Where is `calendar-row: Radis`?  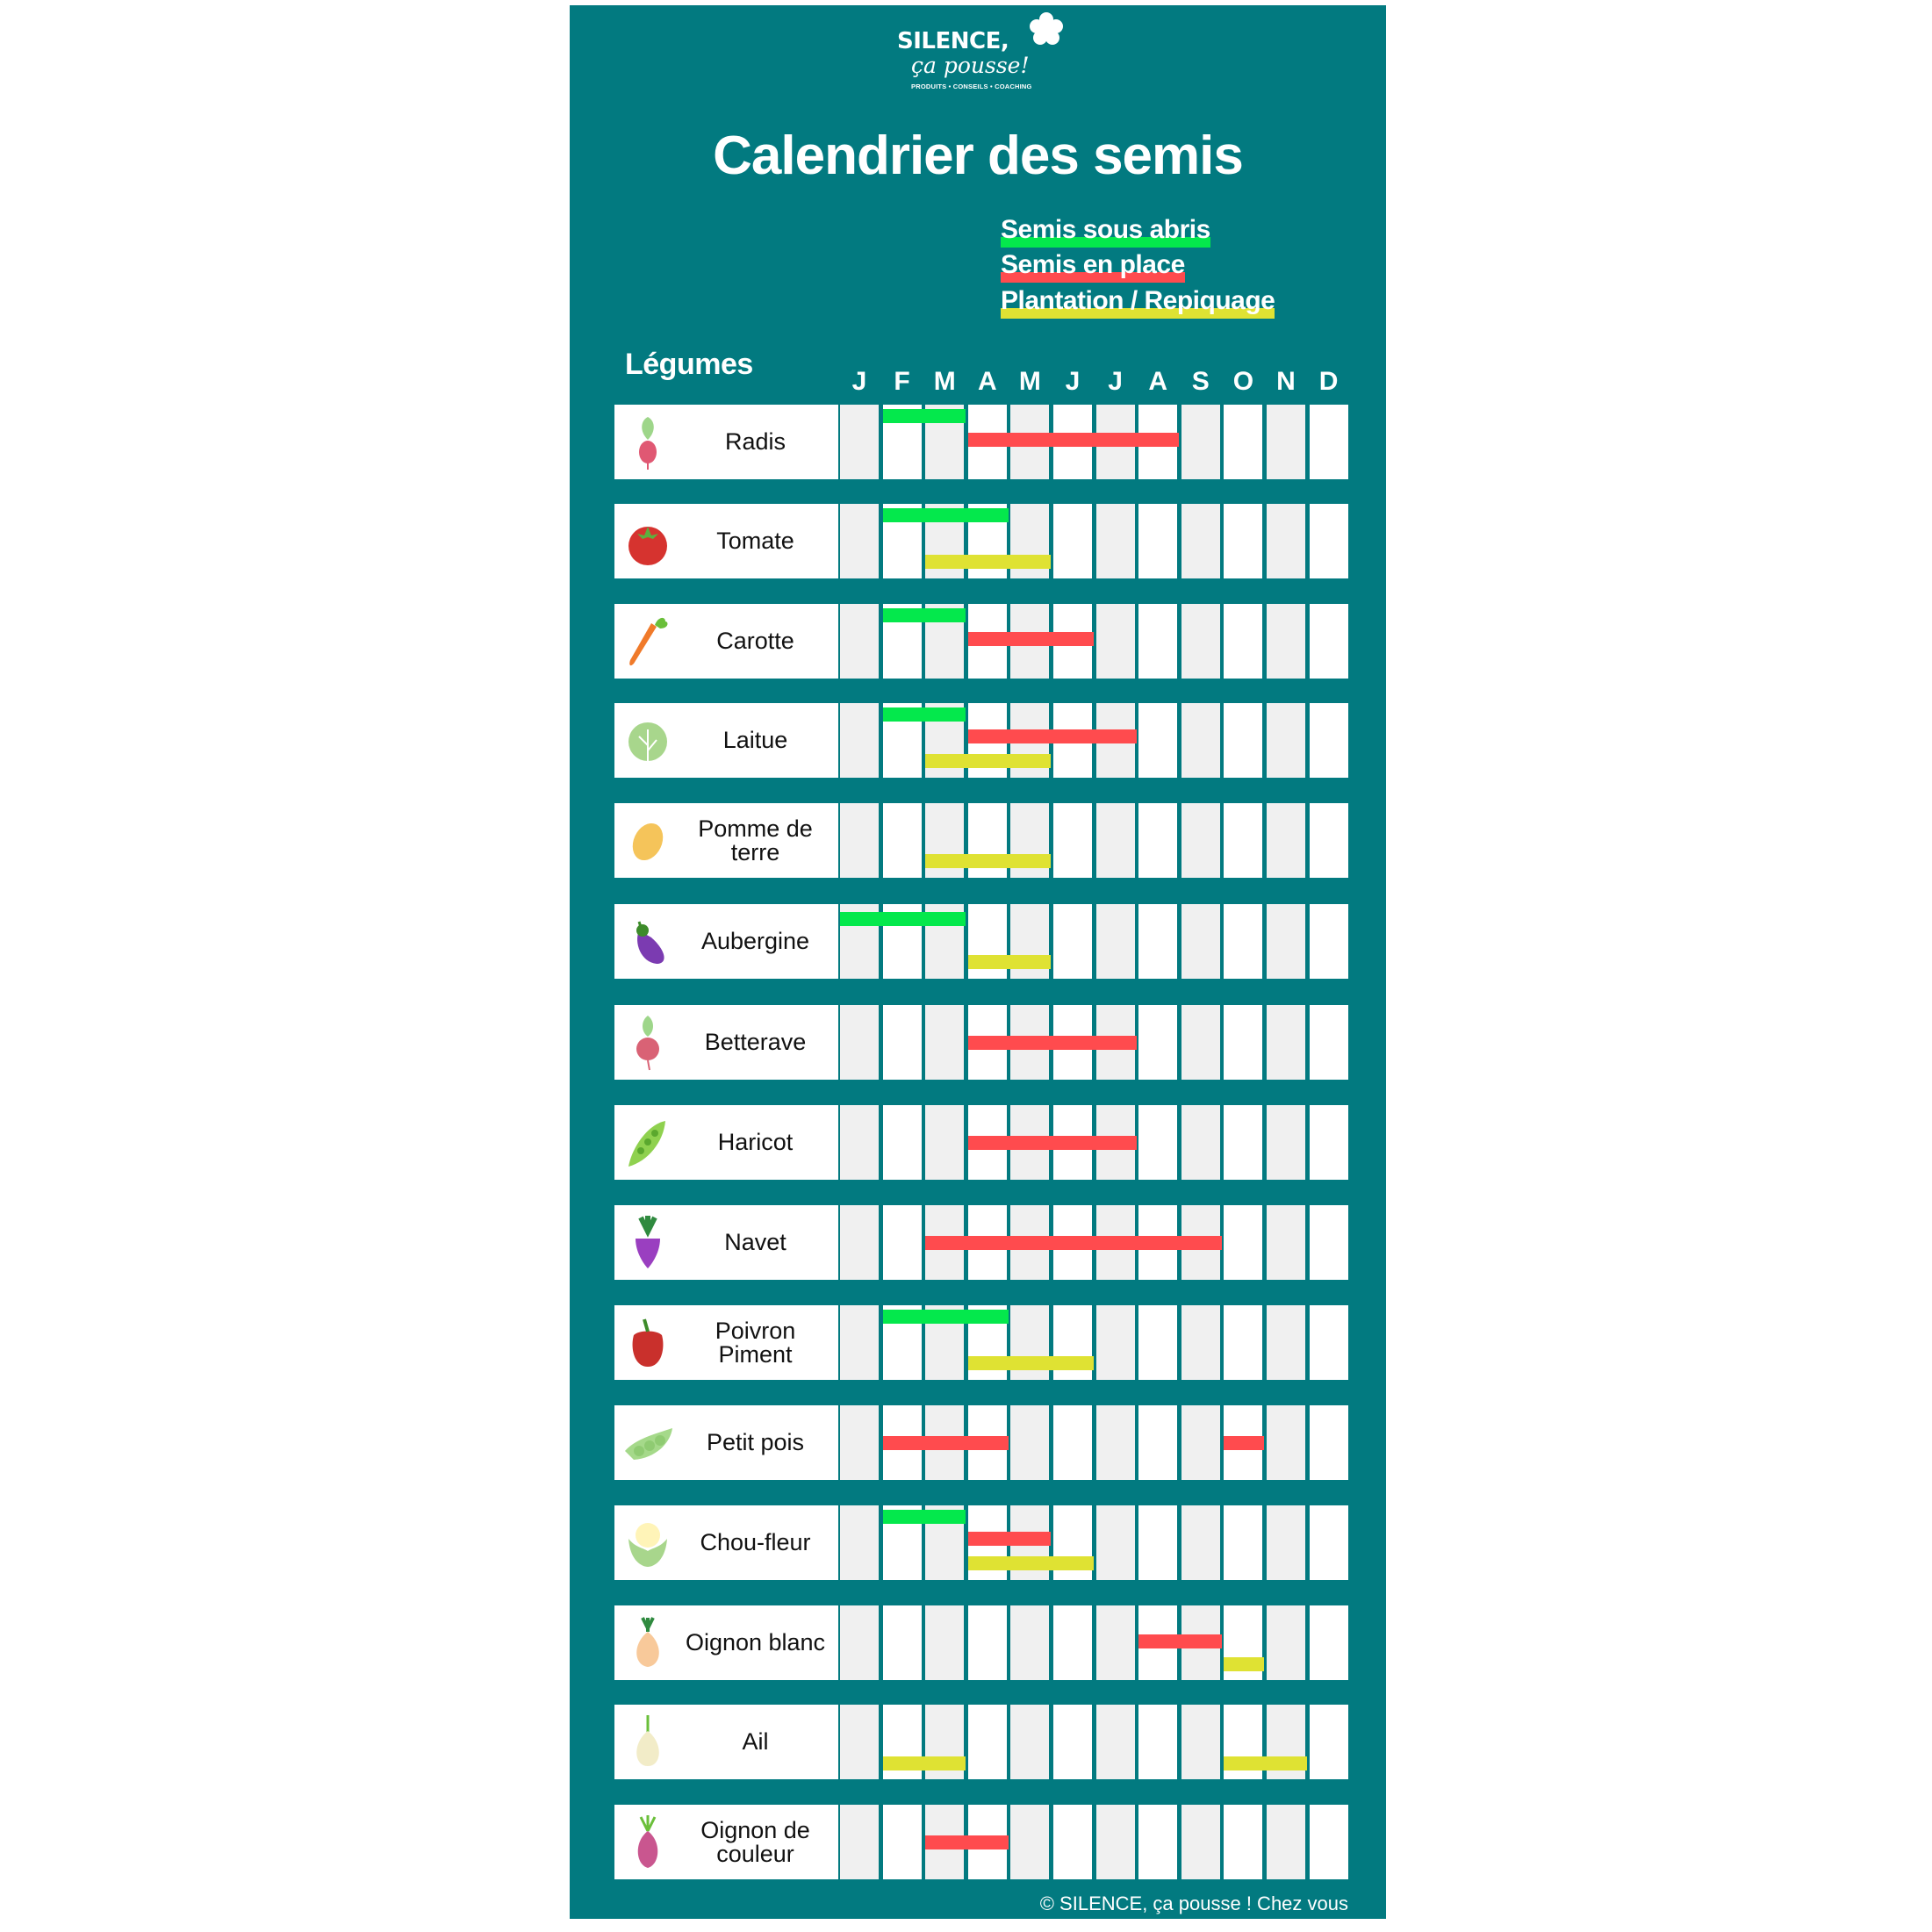 calendar-row: Radis is located at coordinates (981, 442).